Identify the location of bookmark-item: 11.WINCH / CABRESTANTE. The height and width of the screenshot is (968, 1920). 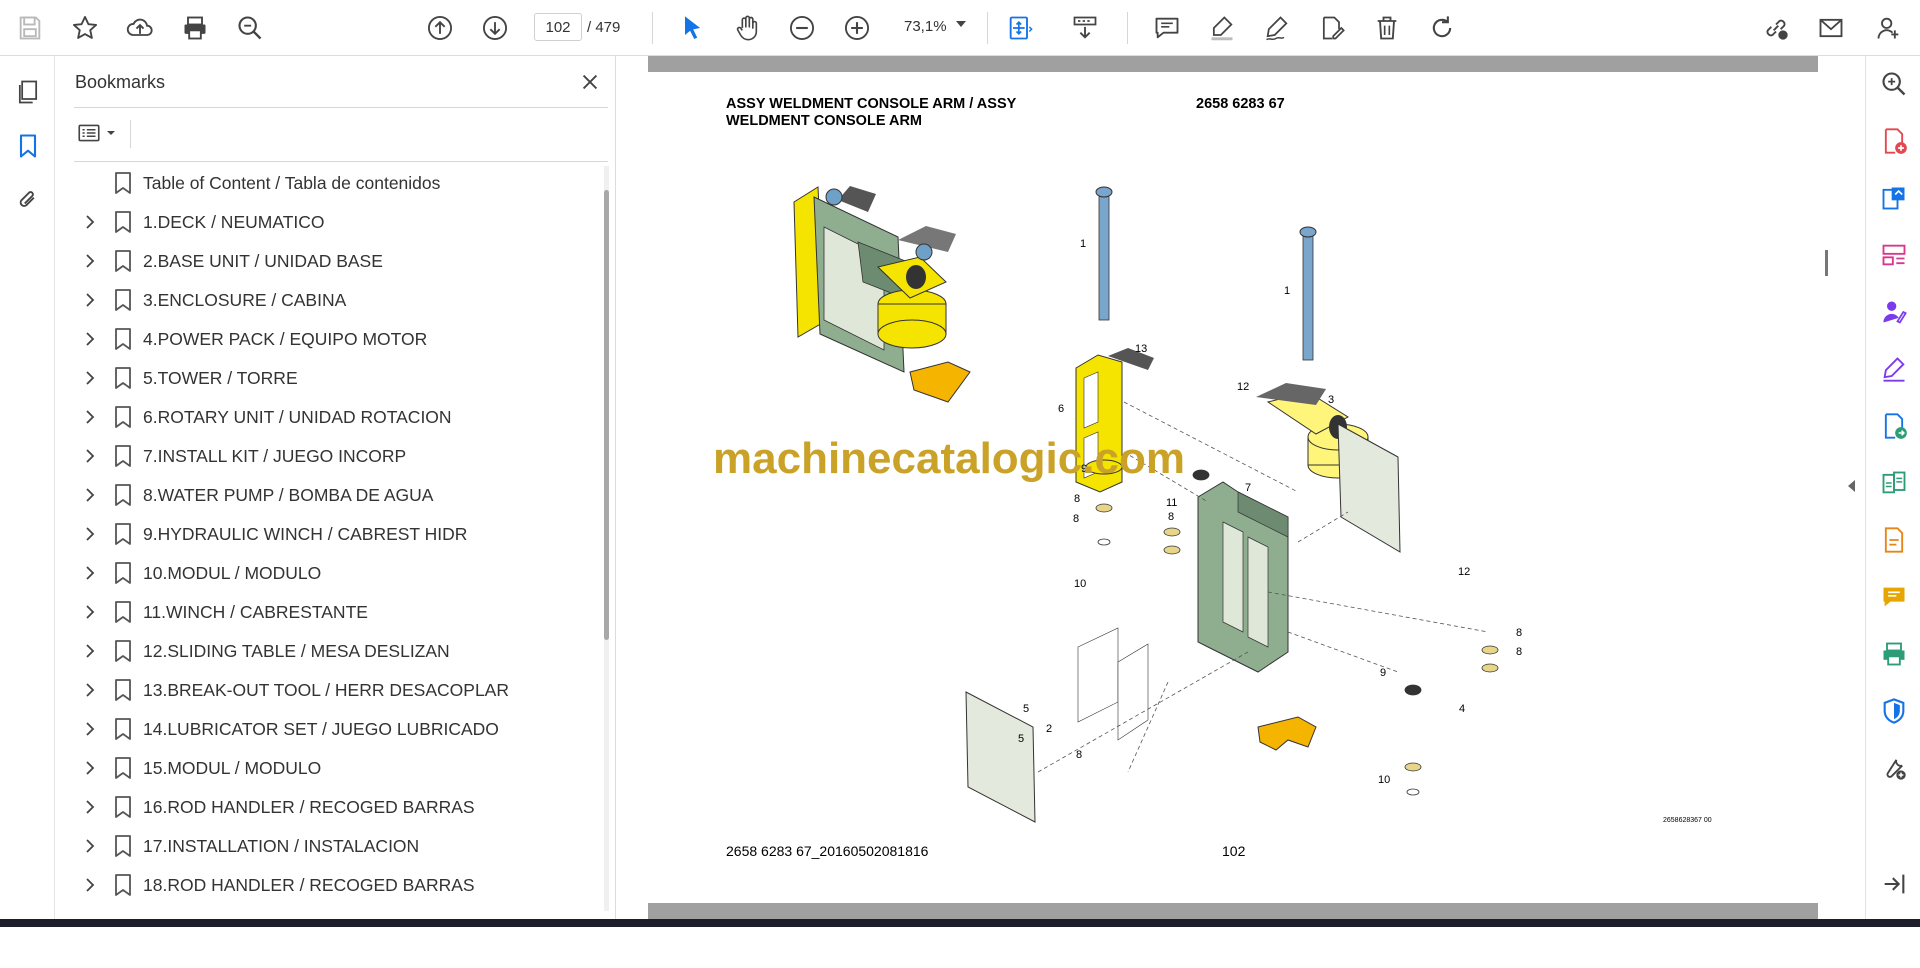
(334, 612).